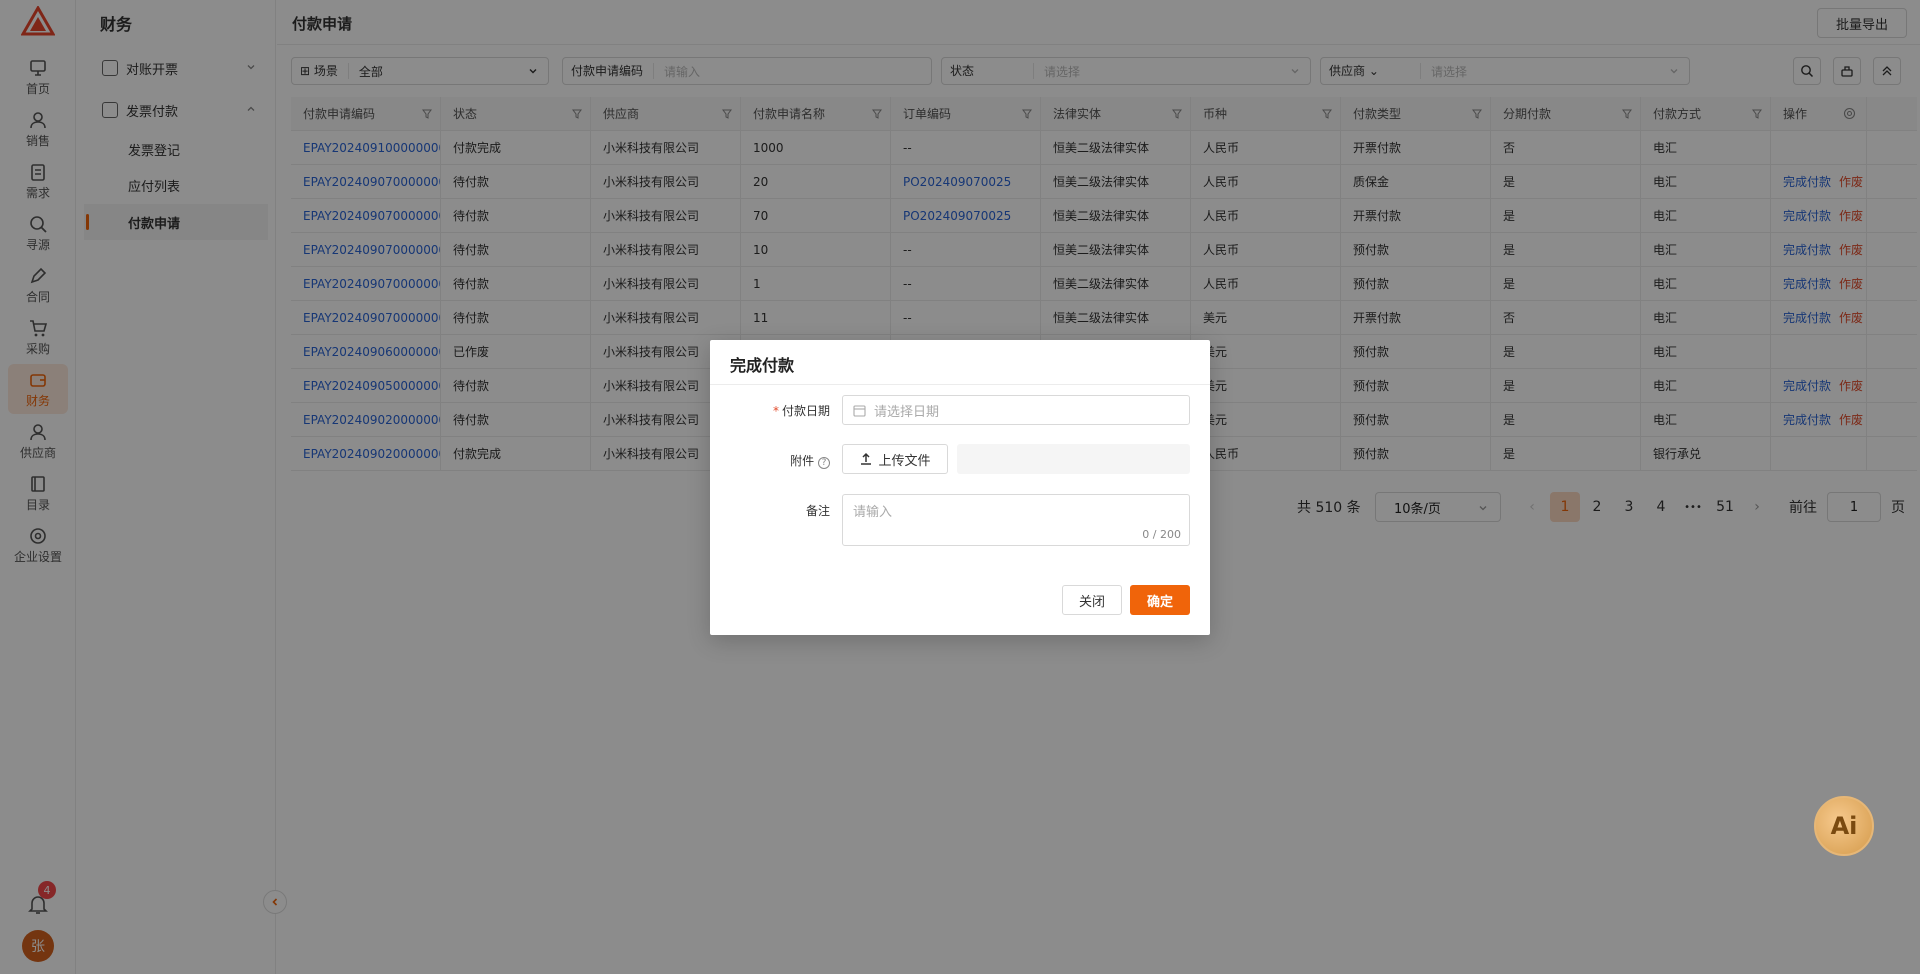 Image resolution: width=1920 pixels, height=974 pixels. Describe the element at coordinates (1160, 600) in the screenshot. I see `confirm-button: 确定` at that location.